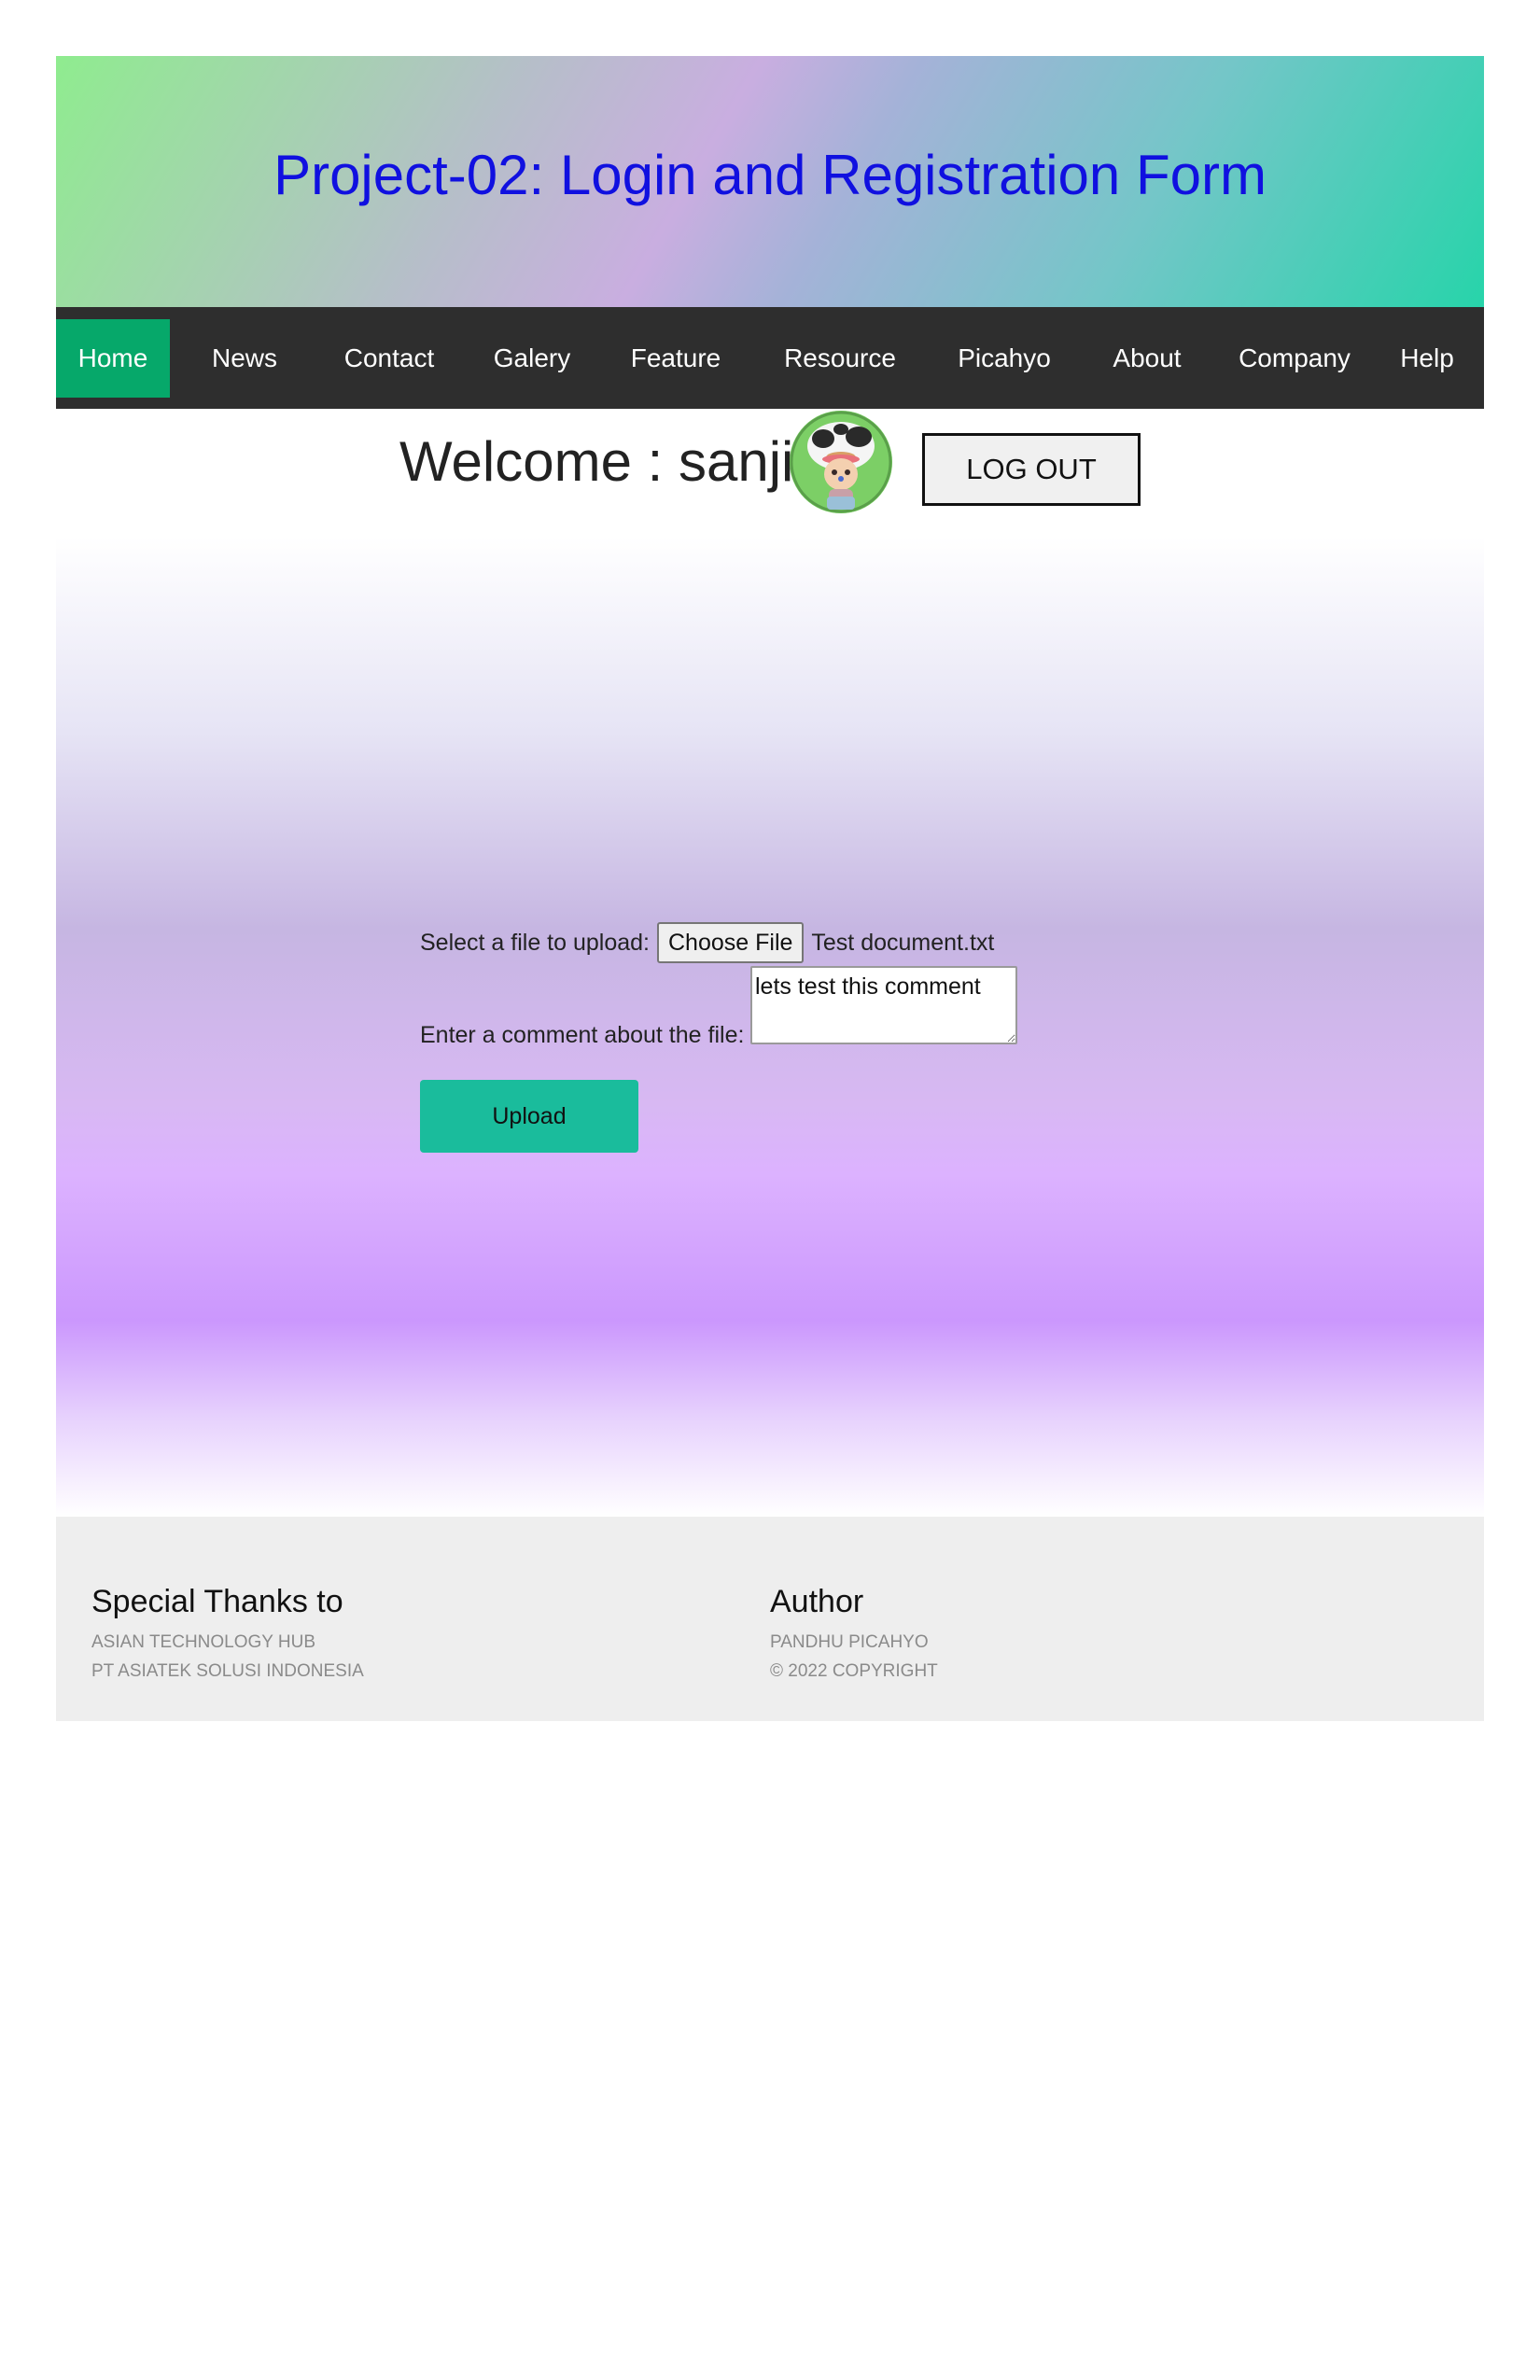 This screenshot has height=2380, width=1540. I want to click on nav-item-resource: Resource, so click(840, 358).